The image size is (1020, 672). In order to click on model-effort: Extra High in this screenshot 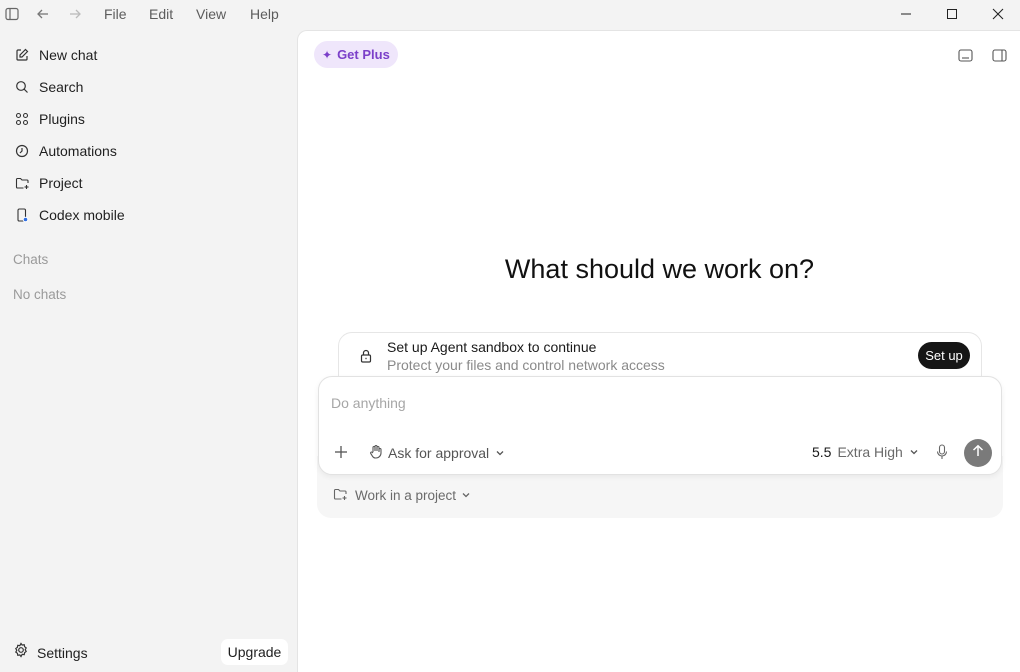, I will do `click(870, 452)`.